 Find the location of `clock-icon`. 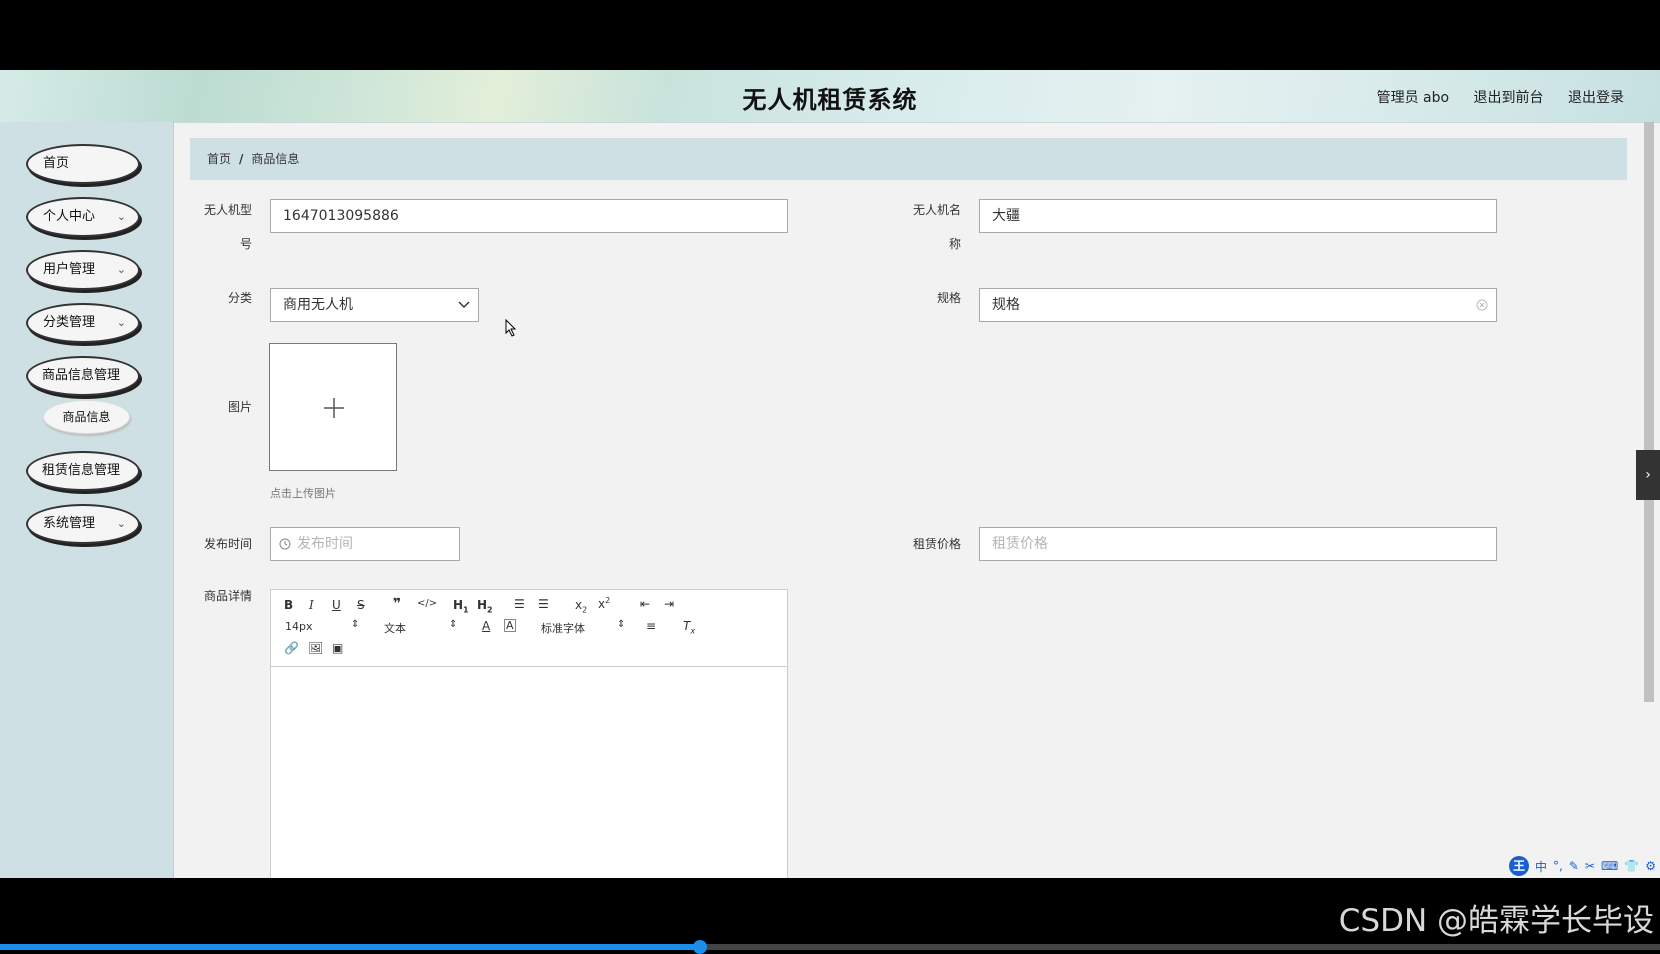

clock-icon is located at coordinates (285, 544).